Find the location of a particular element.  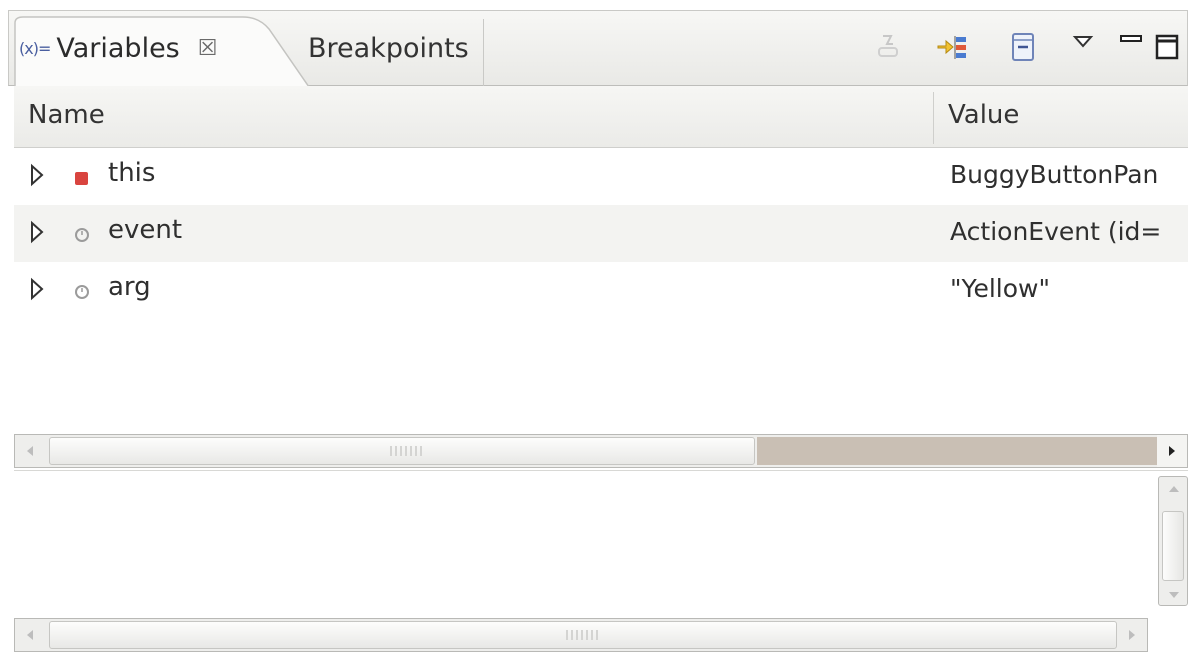

maximize-icon is located at coordinates (1167, 47).